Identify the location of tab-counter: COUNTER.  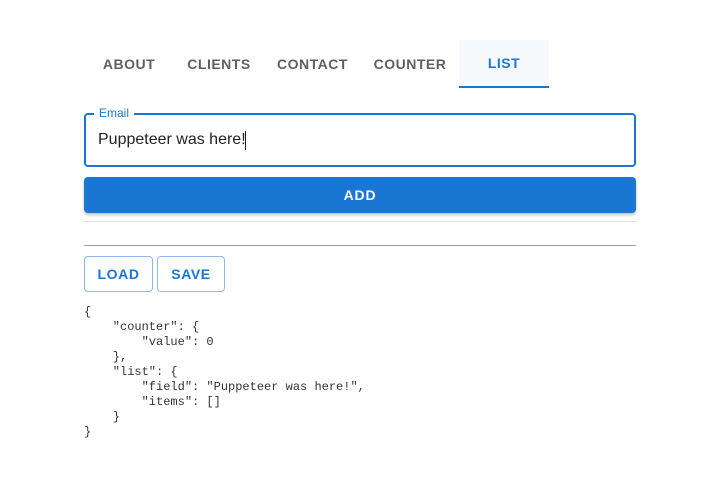
(410, 64).